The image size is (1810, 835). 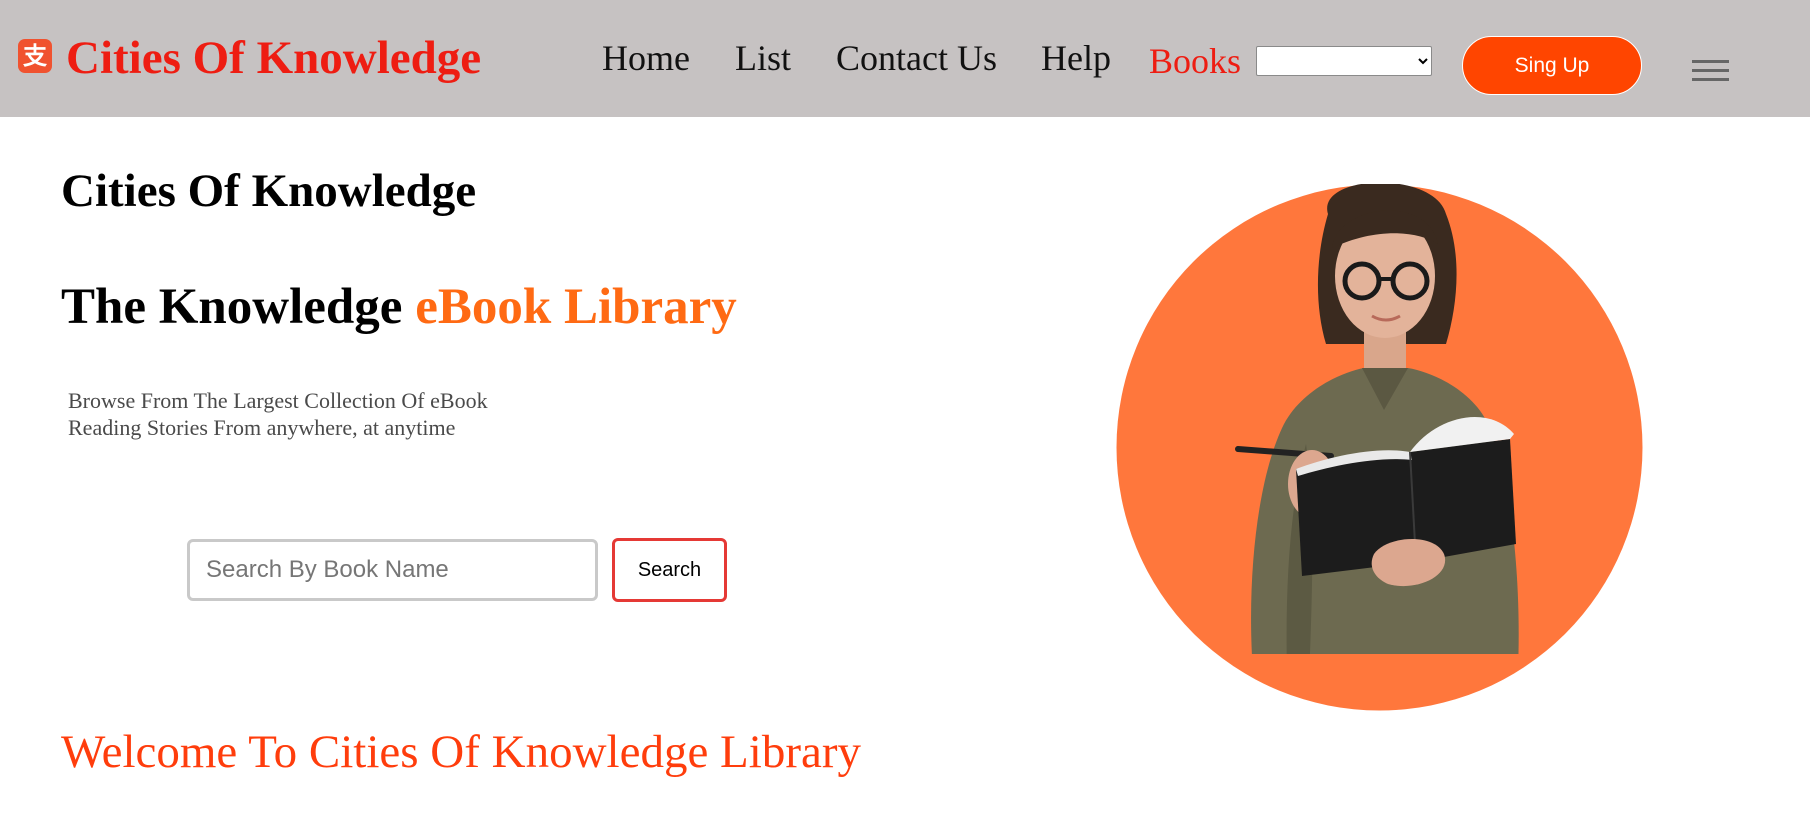 What do you see at coordinates (35, 56) in the screenshot?
I see `alipay-logo-icon: 支` at bounding box center [35, 56].